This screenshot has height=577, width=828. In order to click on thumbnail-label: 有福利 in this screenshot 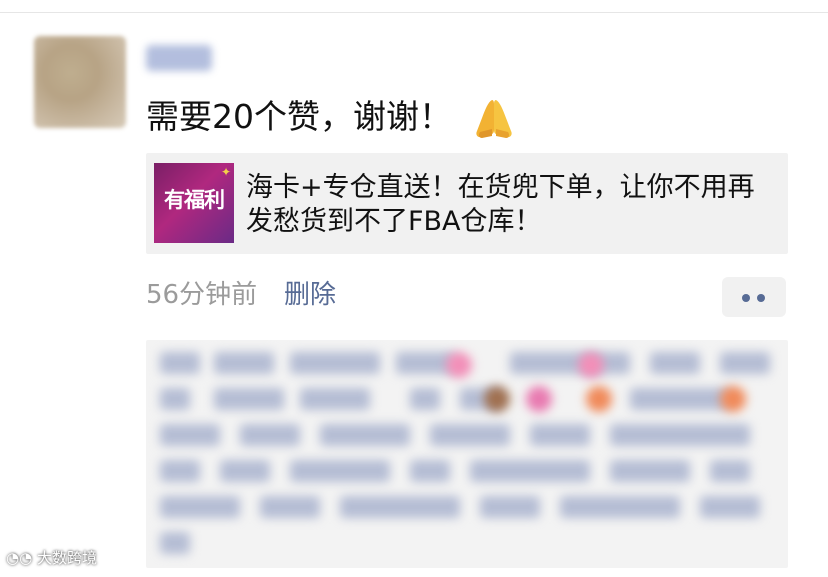, I will do `click(194, 200)`.